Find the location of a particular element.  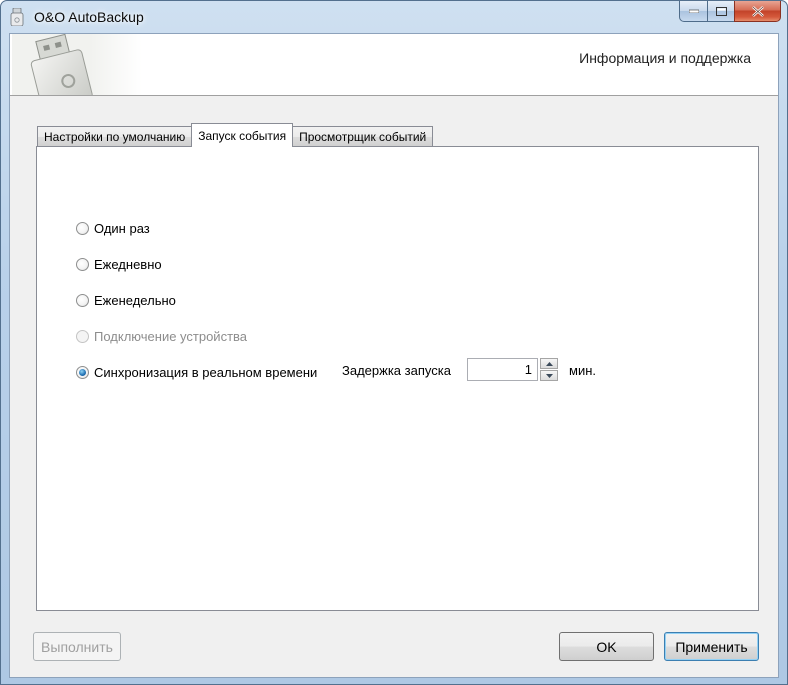

maximize-button is located at coordinates (720, 11).